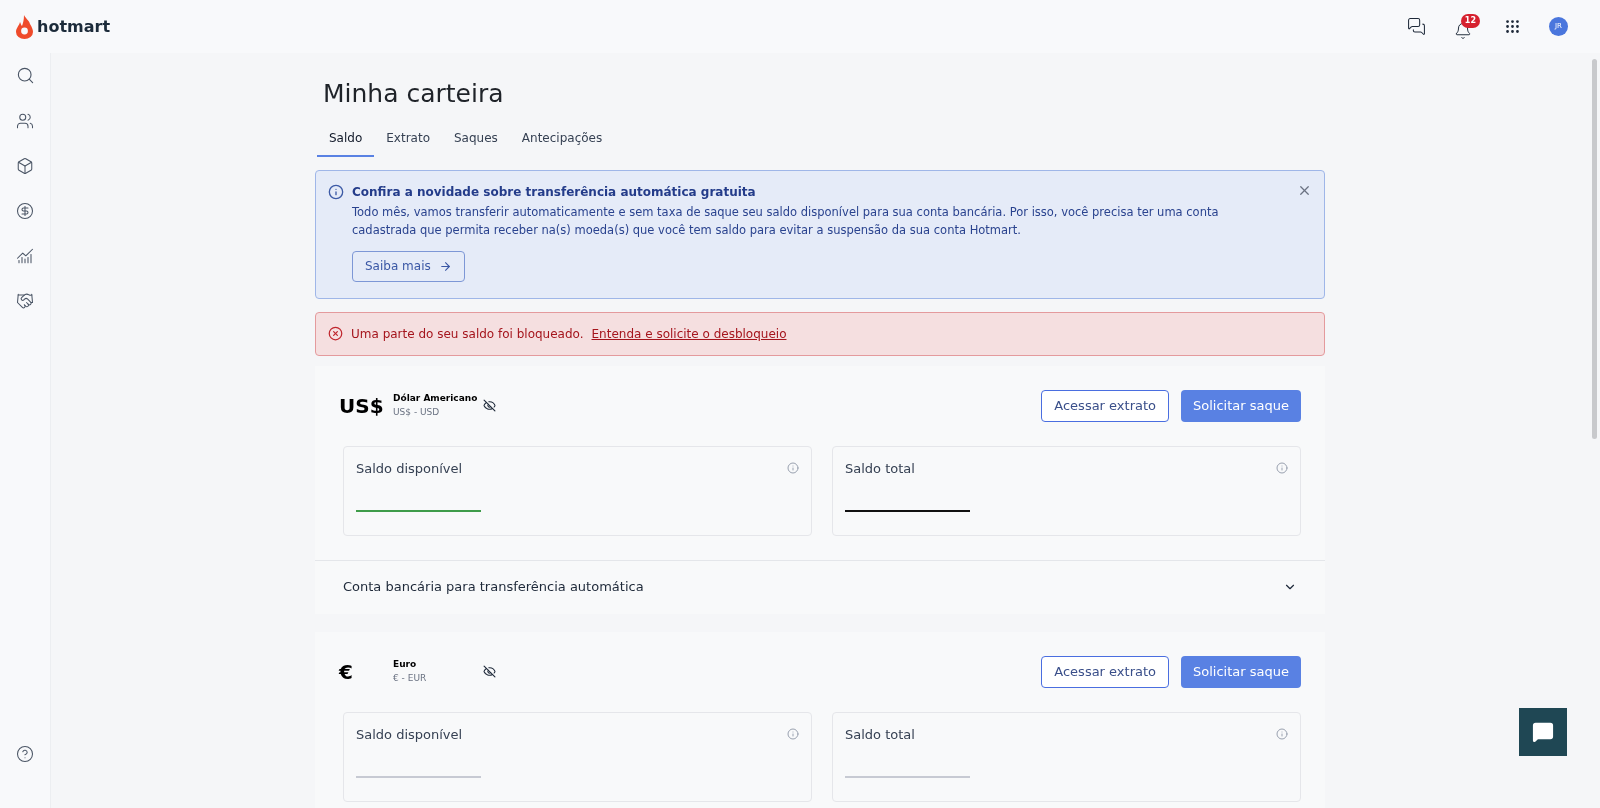 This screenshot has height=808, width=1600. What do you see at coordinates (1470, 20) in the screenshot?
I see `notification-count: 12` at bounding box center [1470, 20].